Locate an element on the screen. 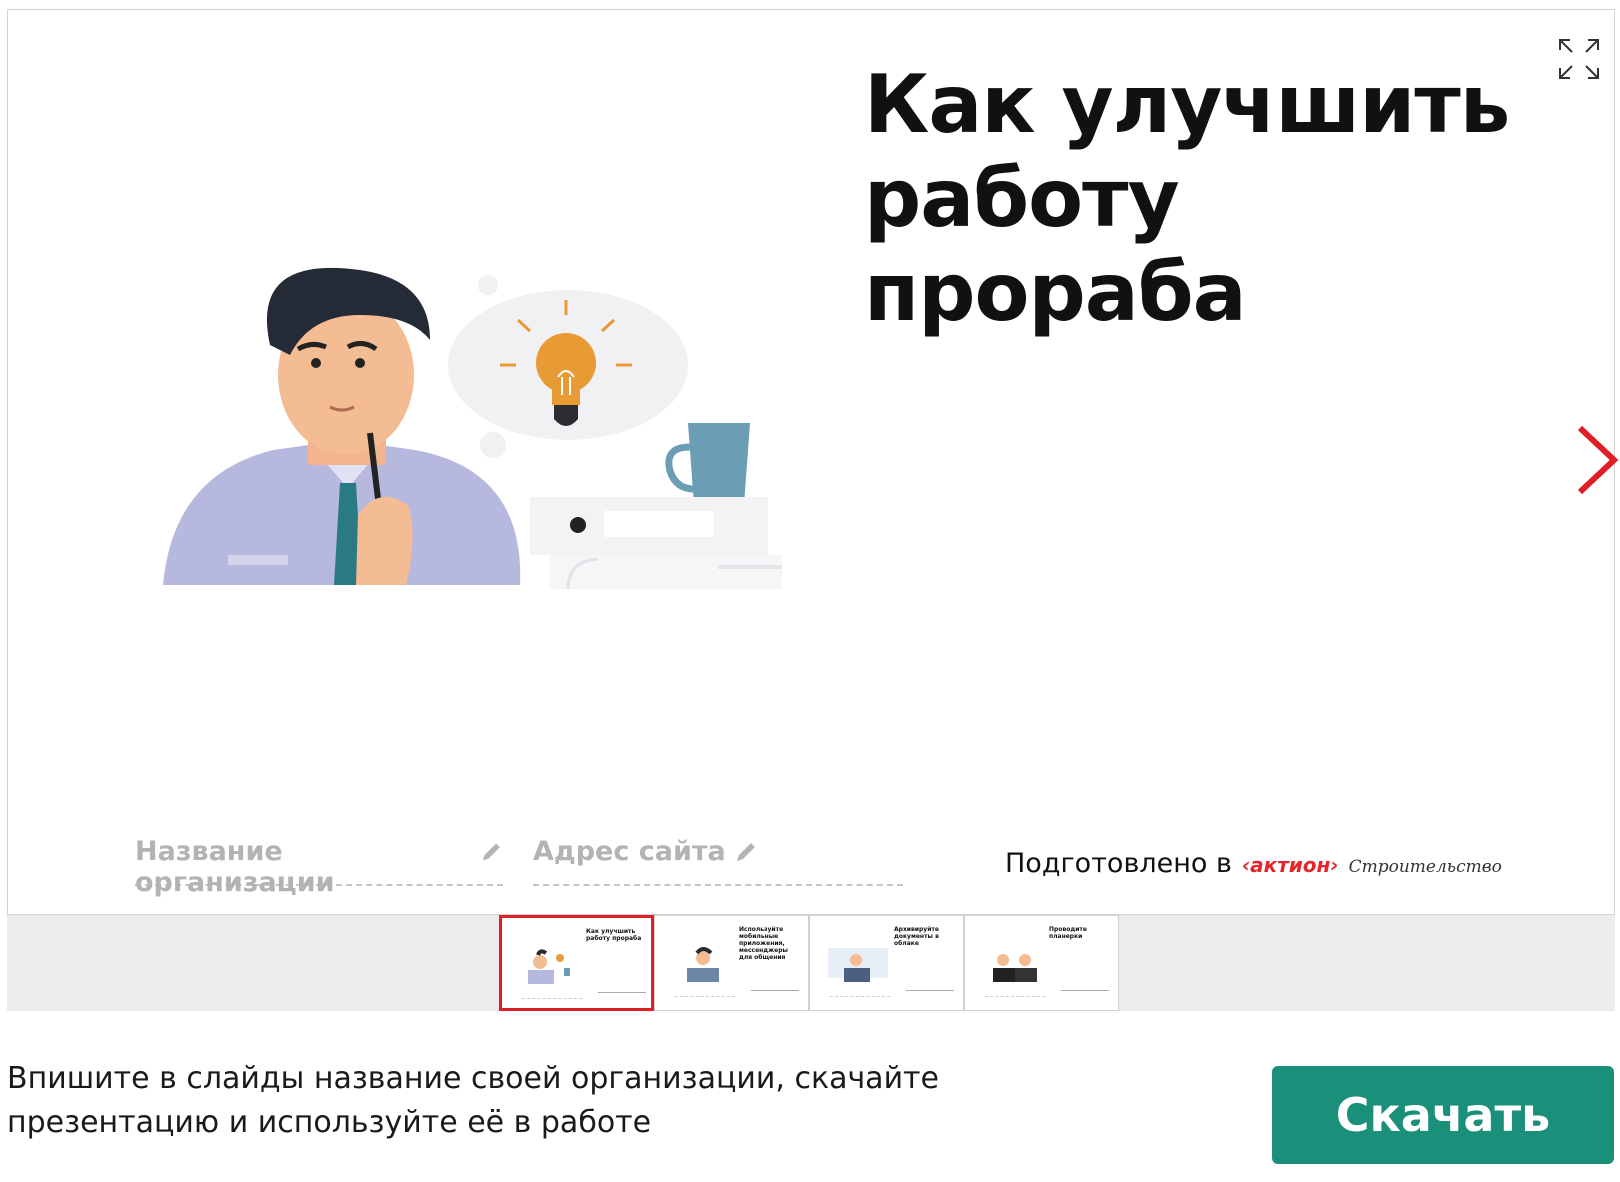  expand-icon is located at coordinates (1579, 59).